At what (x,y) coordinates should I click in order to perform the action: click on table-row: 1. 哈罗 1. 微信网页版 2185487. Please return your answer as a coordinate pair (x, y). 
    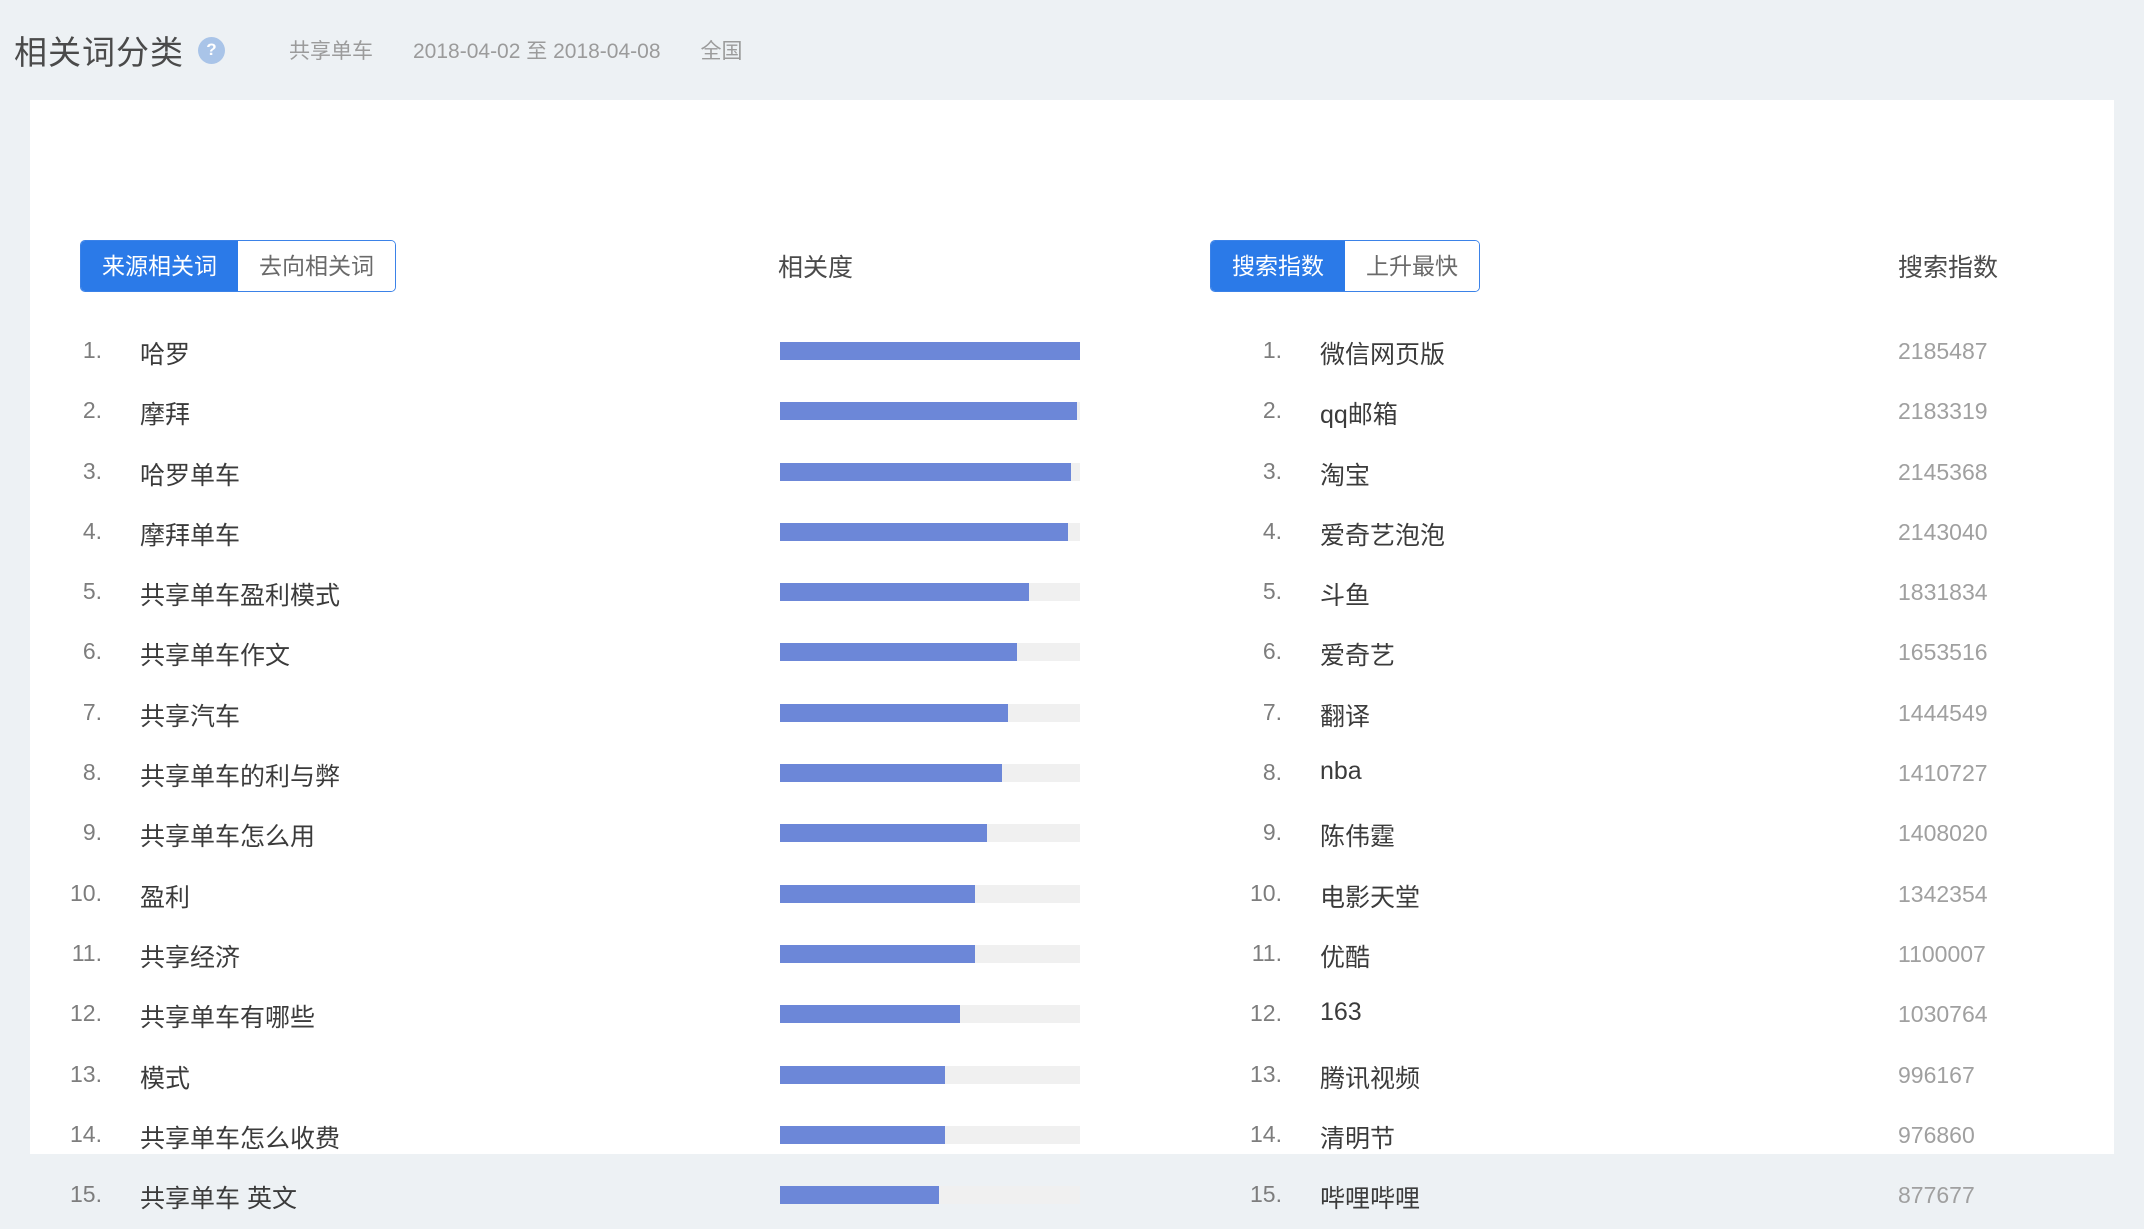
    Looking at the image, I should click on (1072, 355).